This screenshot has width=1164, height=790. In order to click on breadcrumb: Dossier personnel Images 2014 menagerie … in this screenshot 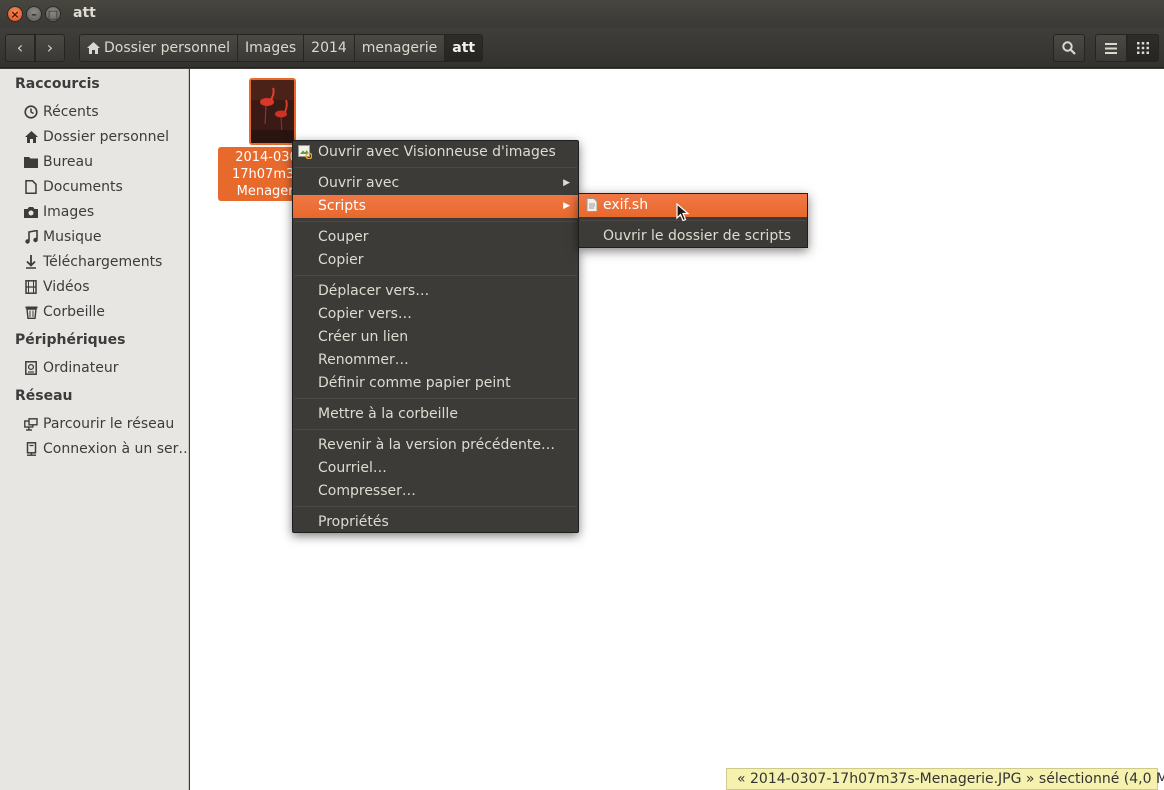, I will do `click(281, 48)`.